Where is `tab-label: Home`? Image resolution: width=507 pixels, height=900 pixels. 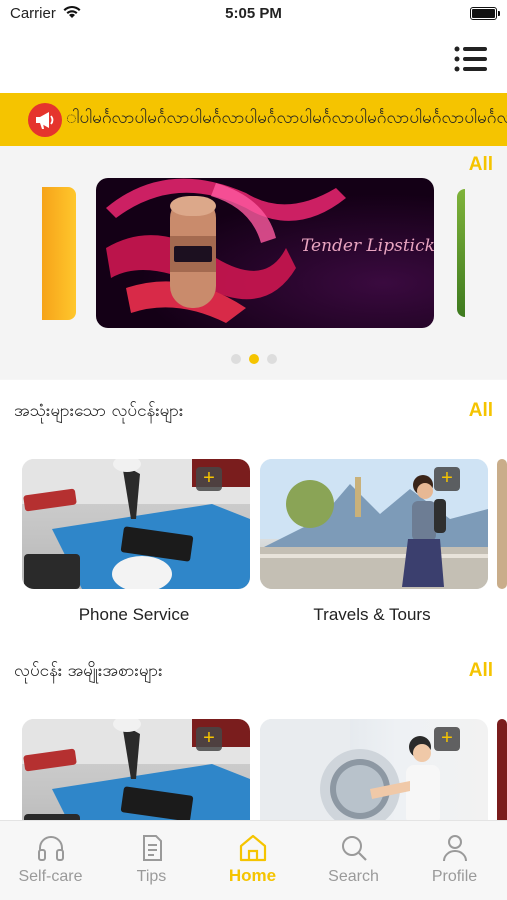 tab-label: Home is located at coordinates (252, 875).